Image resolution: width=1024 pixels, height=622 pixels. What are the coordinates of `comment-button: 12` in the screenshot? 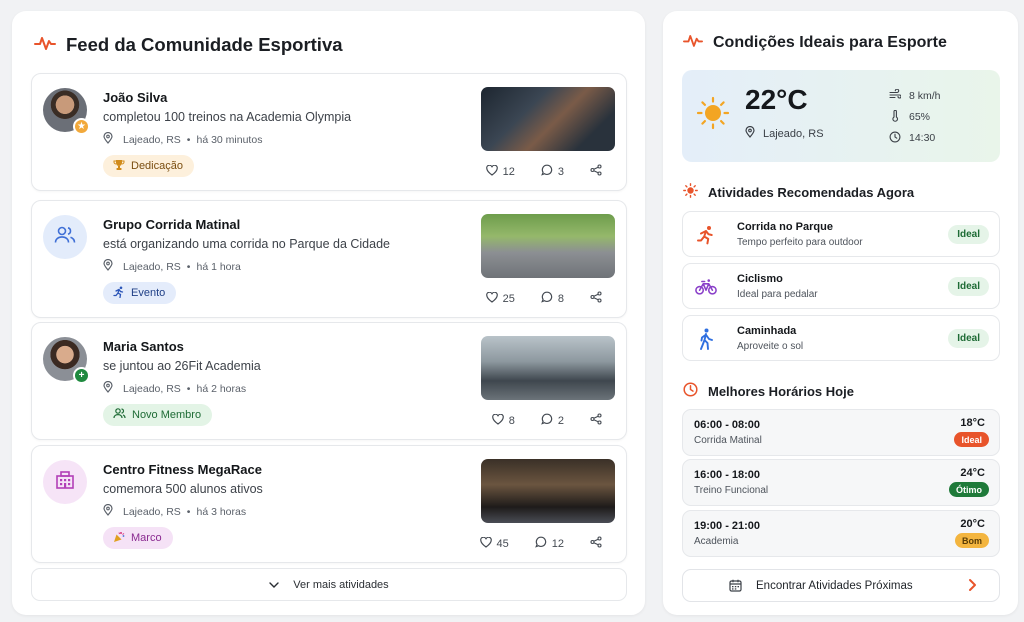 It's located at (549, 543).